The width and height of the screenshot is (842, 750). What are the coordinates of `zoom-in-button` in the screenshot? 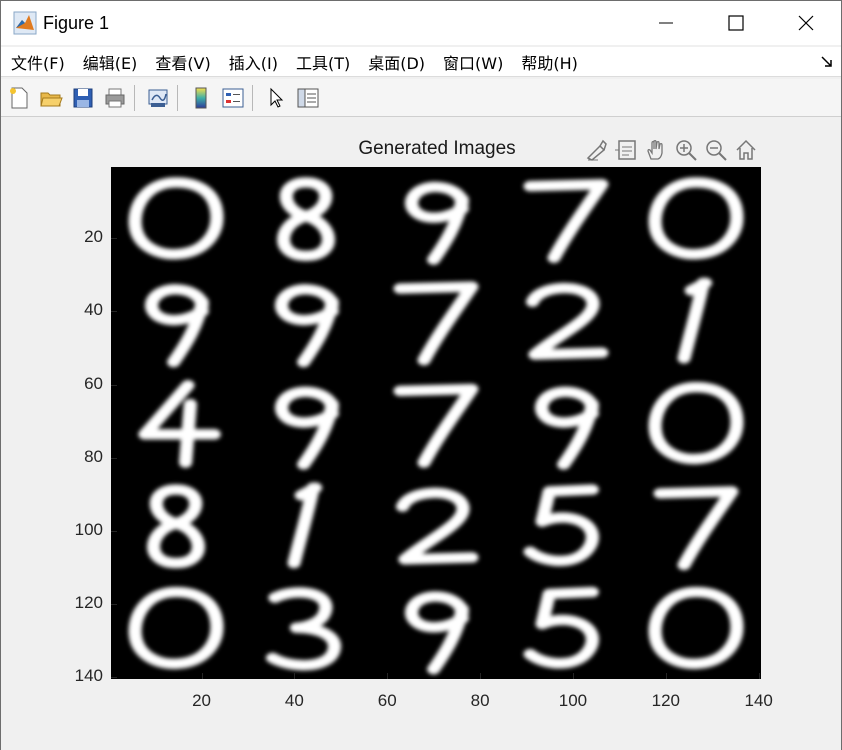 It's located at (686, 150).